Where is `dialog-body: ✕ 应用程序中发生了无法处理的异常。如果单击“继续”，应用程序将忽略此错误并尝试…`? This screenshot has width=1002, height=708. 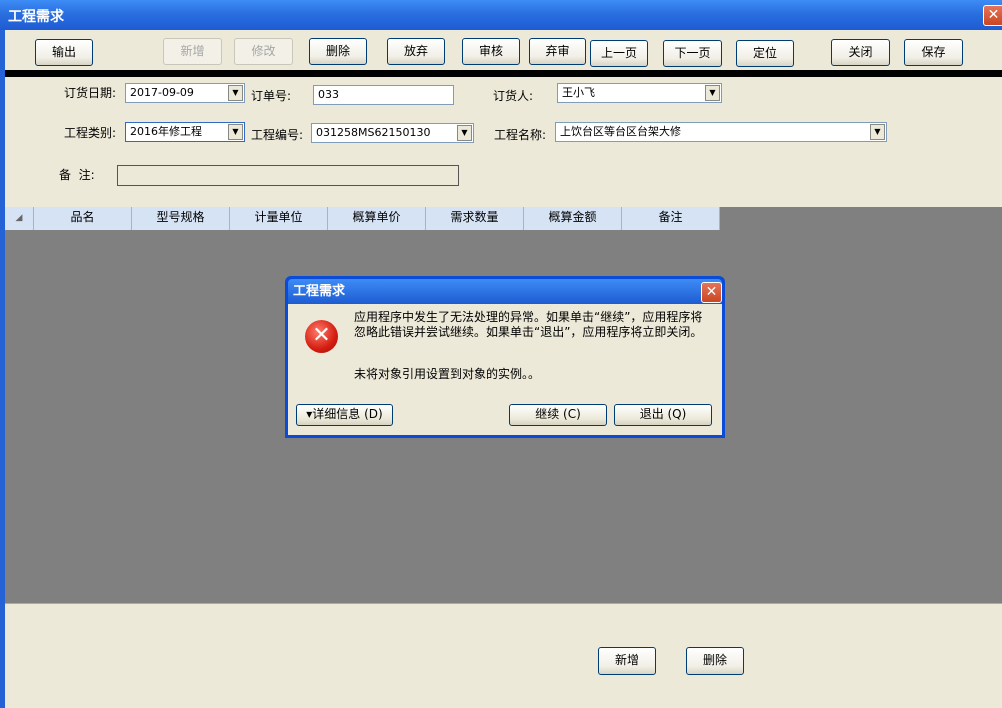
dialog-body: ✕ 应用程序中发生了无法处理的异常。如果单击“继续”，应用程序将忽略此错误并尝试… is located at coordinates (505, 369).